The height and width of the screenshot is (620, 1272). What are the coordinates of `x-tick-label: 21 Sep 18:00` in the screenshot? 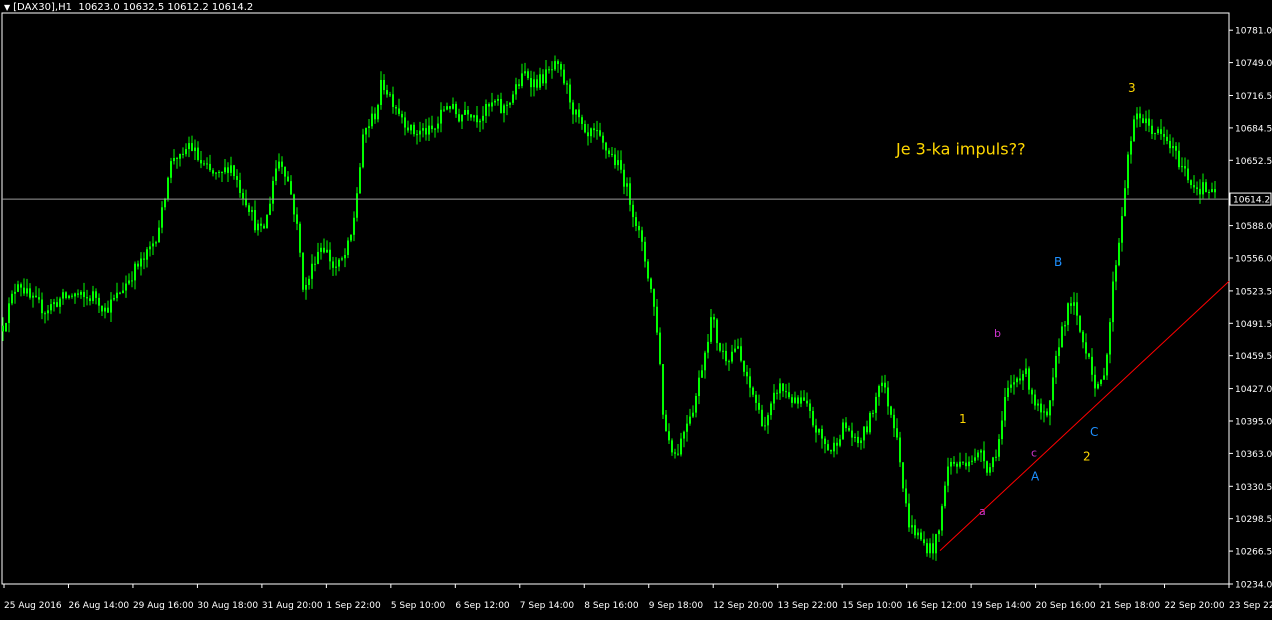 It's located at (1130, 606).